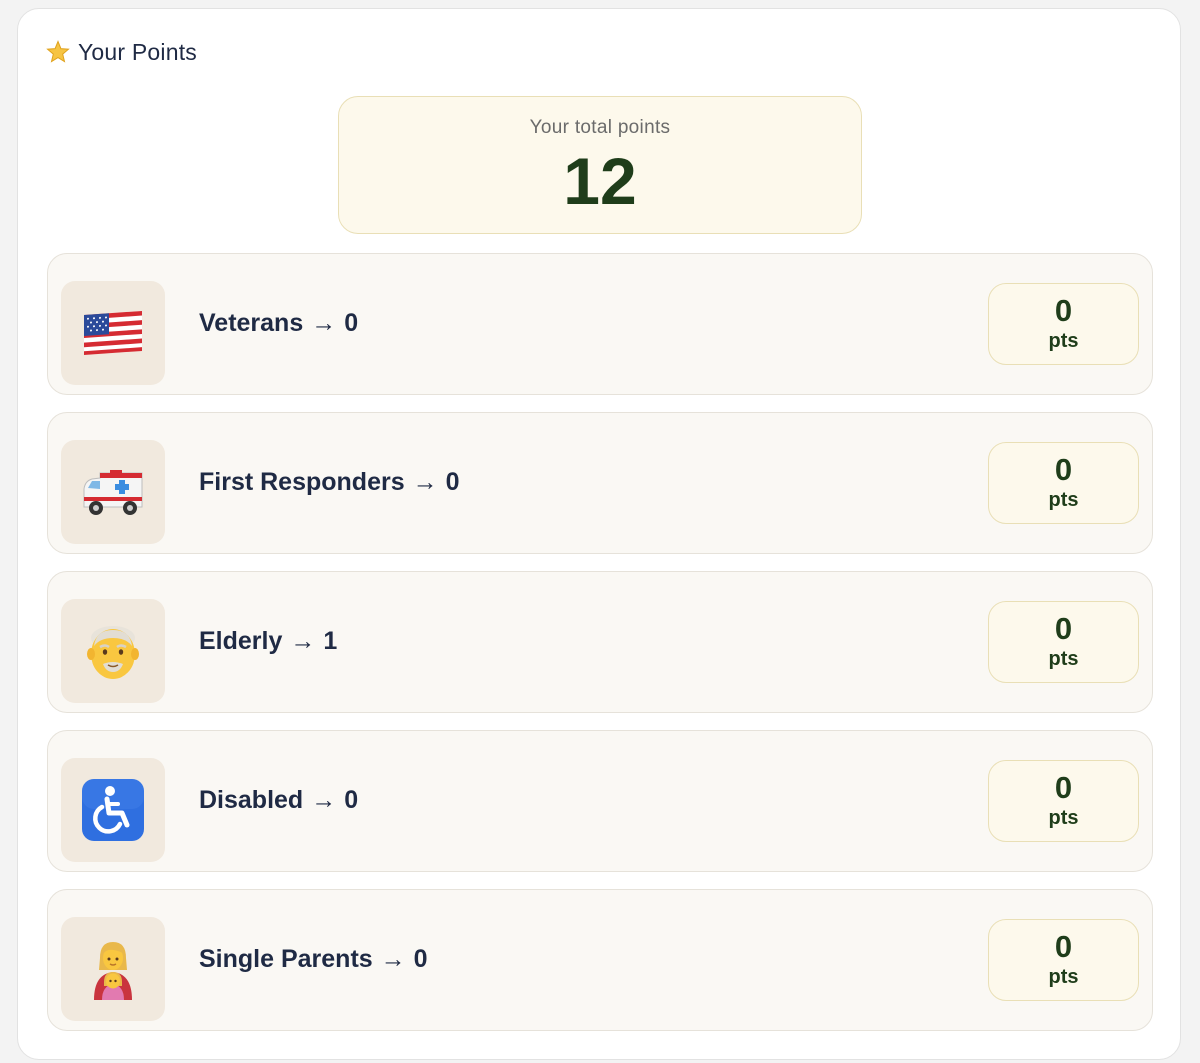  I want to click on category-row-veterans: Veterans → 0 0 pts, so click(600, 324).